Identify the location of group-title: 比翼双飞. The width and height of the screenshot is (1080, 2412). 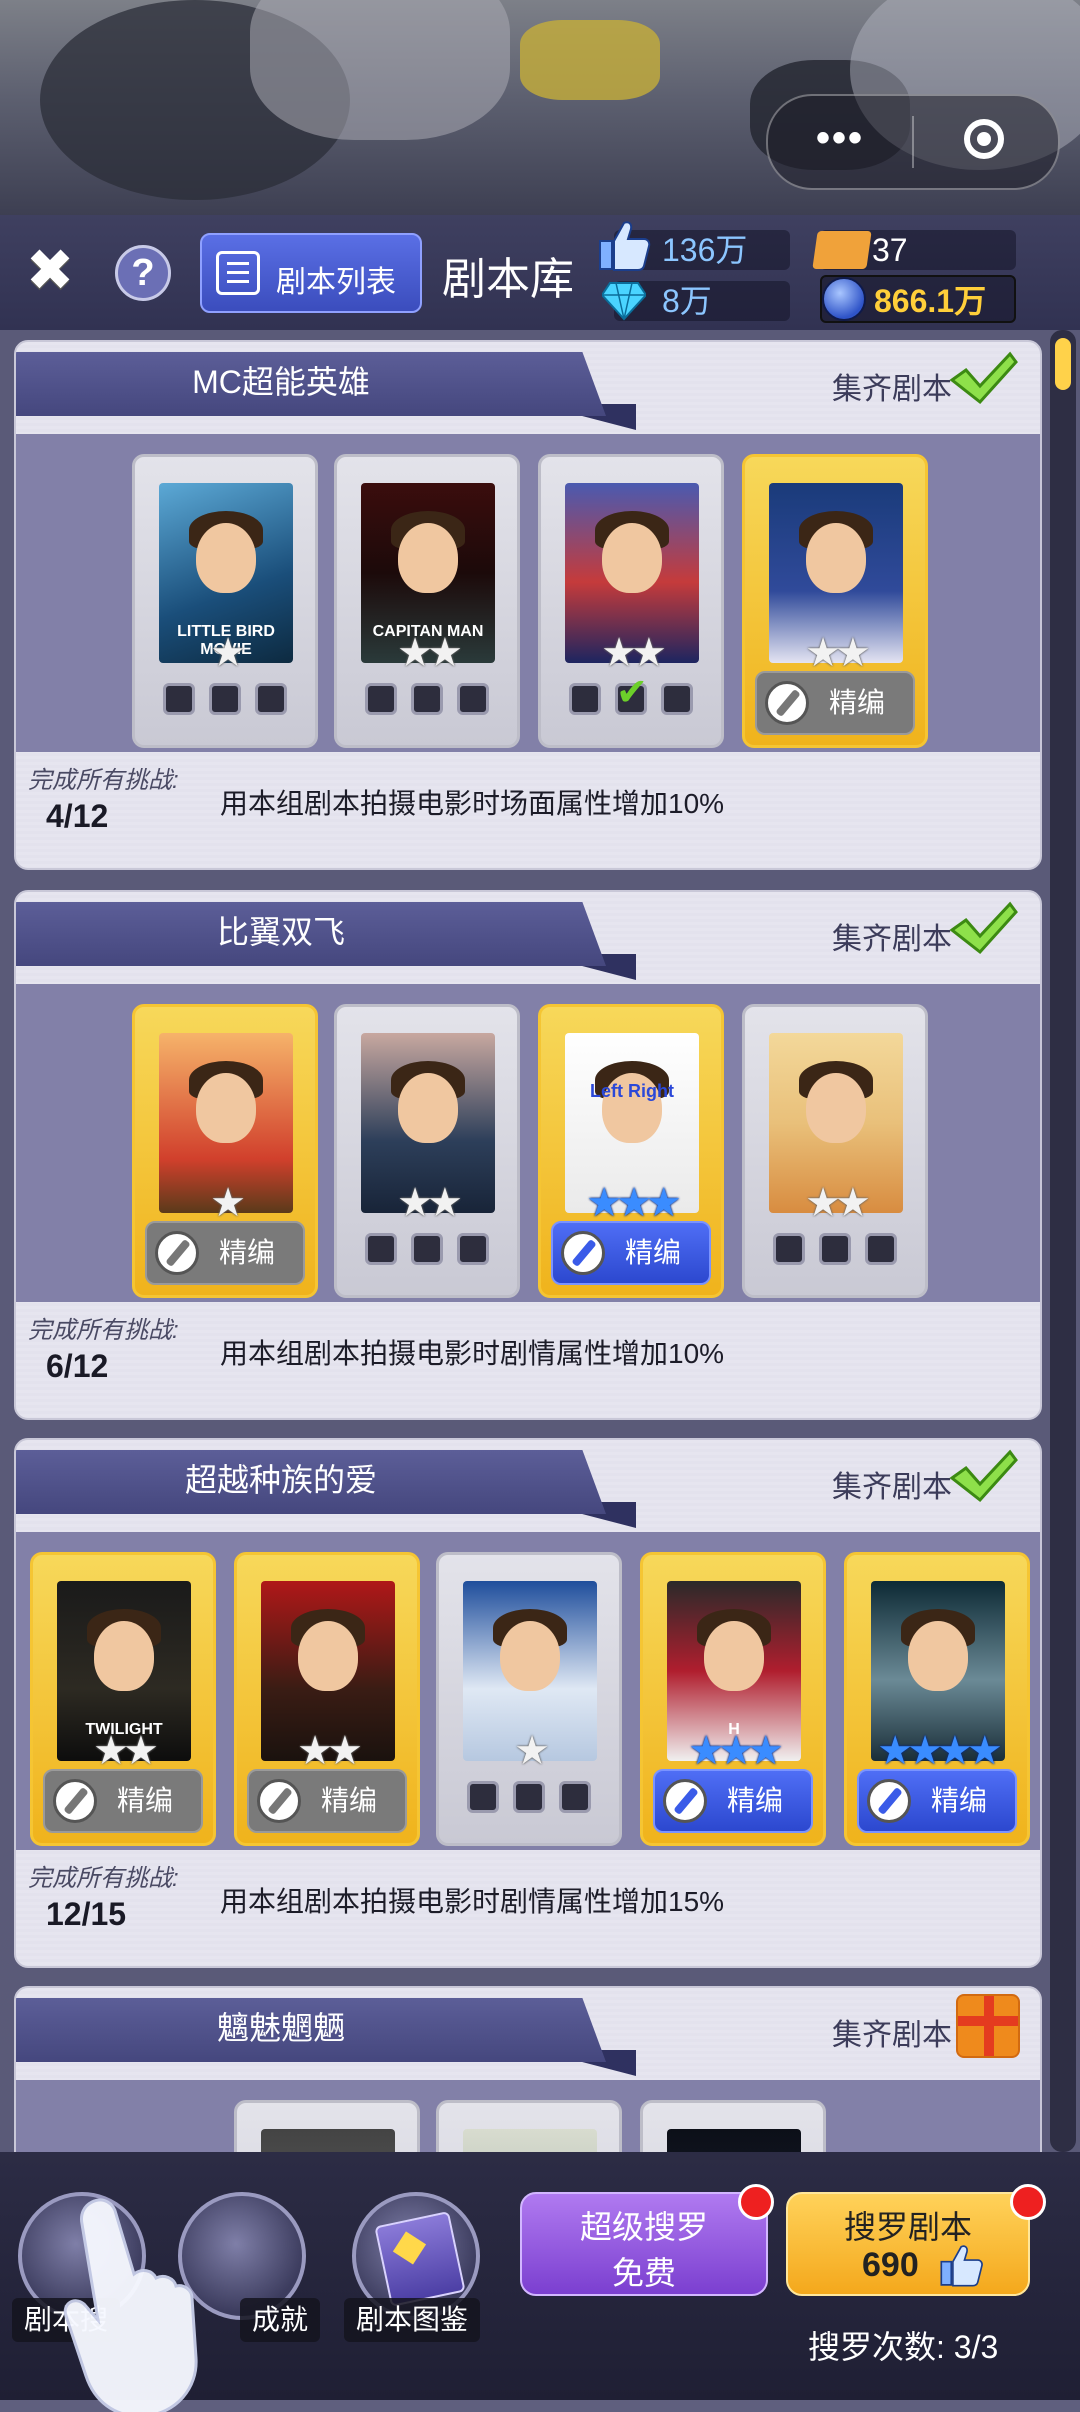
(311, 934).